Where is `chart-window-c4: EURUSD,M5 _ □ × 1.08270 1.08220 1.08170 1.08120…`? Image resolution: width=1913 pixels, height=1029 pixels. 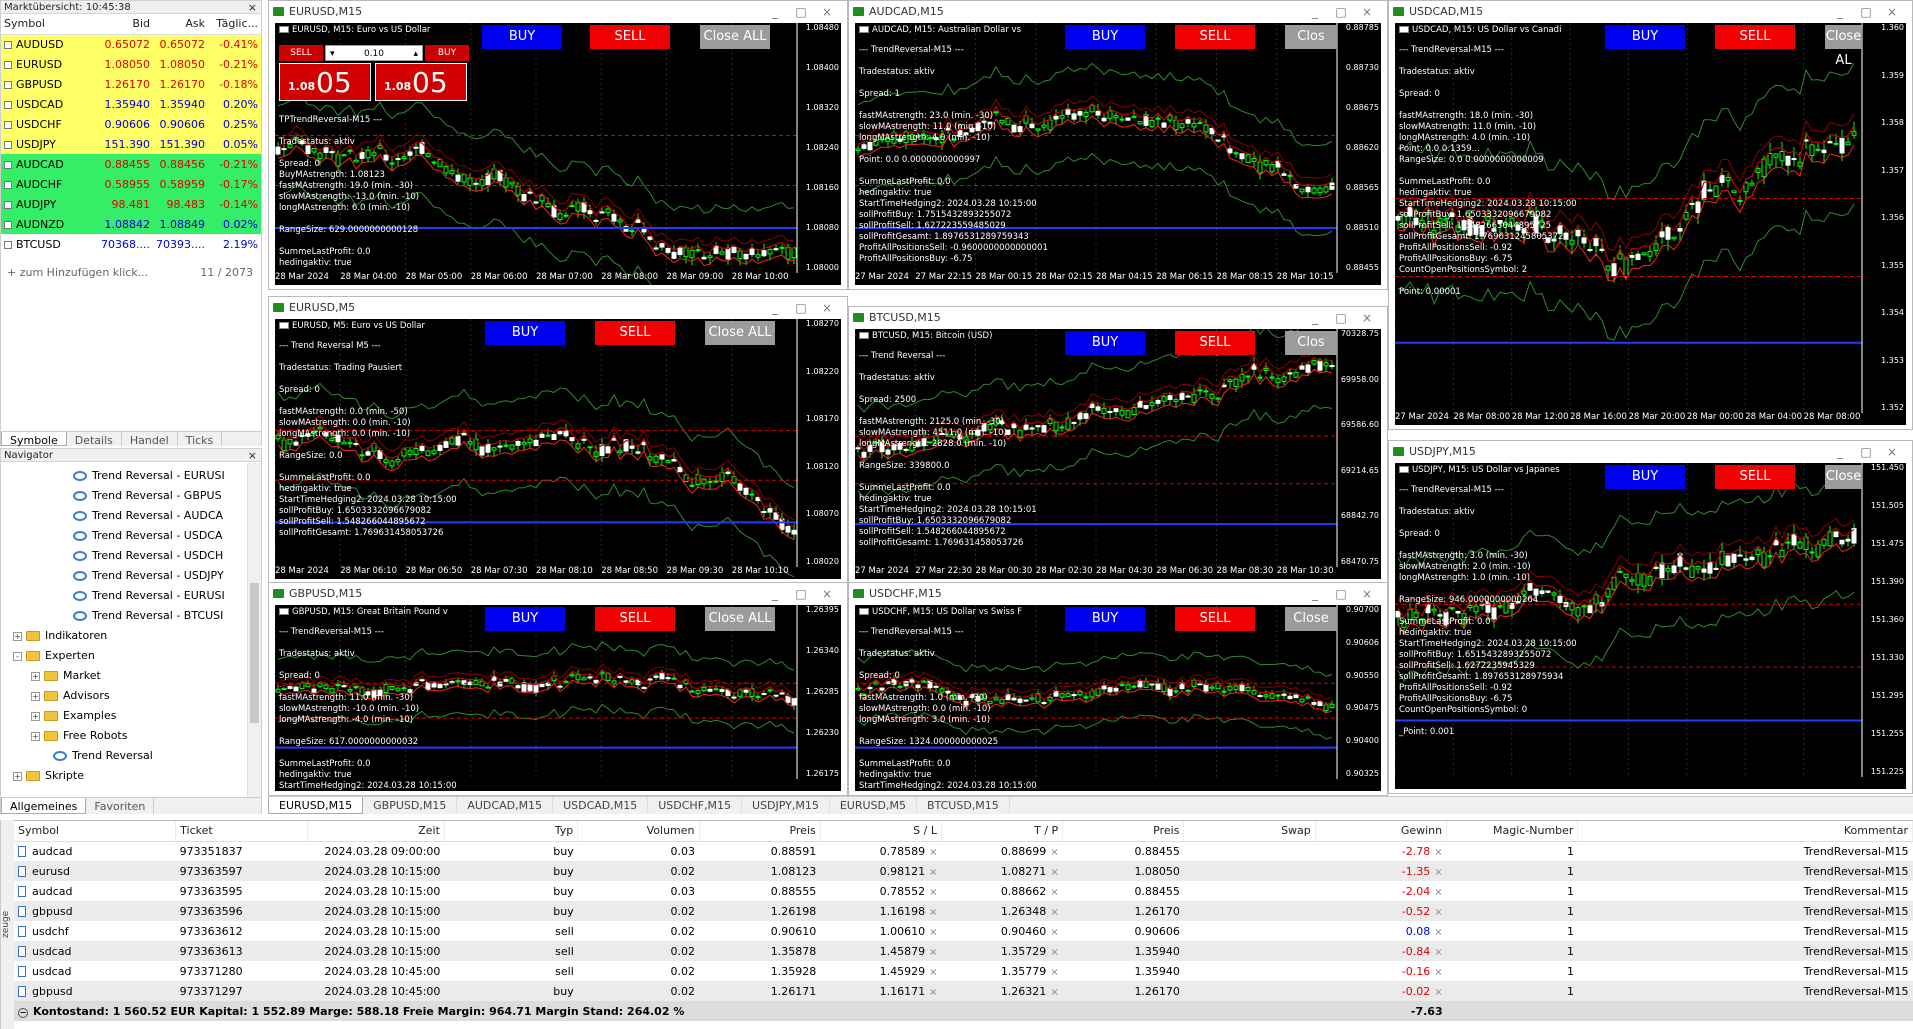 chart-window-c4: EURUSD,M5 _ □ × 1.08270 1.08220 1.08170 1.08120… is located at coordinates (558, 440).